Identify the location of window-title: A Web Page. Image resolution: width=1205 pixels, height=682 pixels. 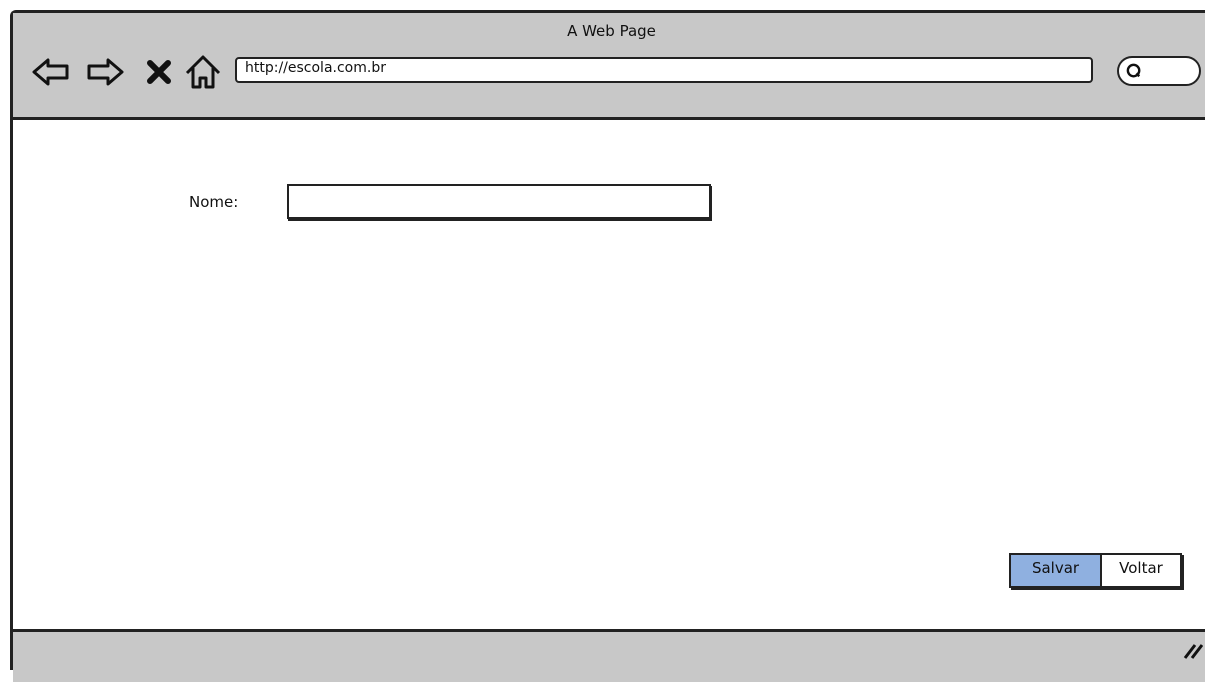
(611, 31).